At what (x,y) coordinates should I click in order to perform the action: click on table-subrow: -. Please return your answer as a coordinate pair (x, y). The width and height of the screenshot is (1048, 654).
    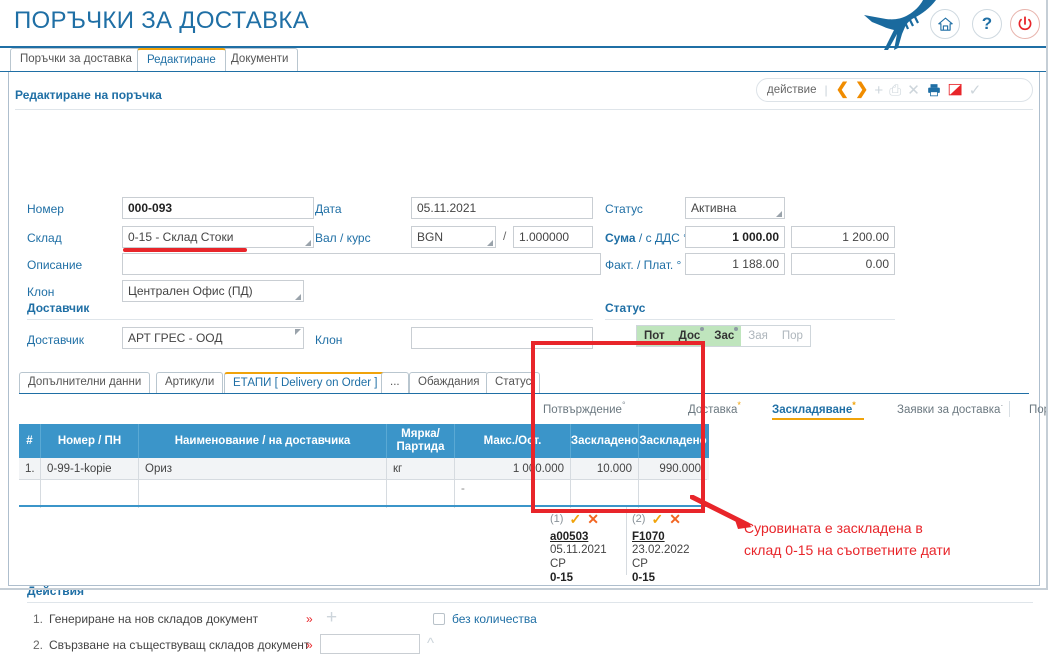
    Looking at the image, I should click on (364, 494).